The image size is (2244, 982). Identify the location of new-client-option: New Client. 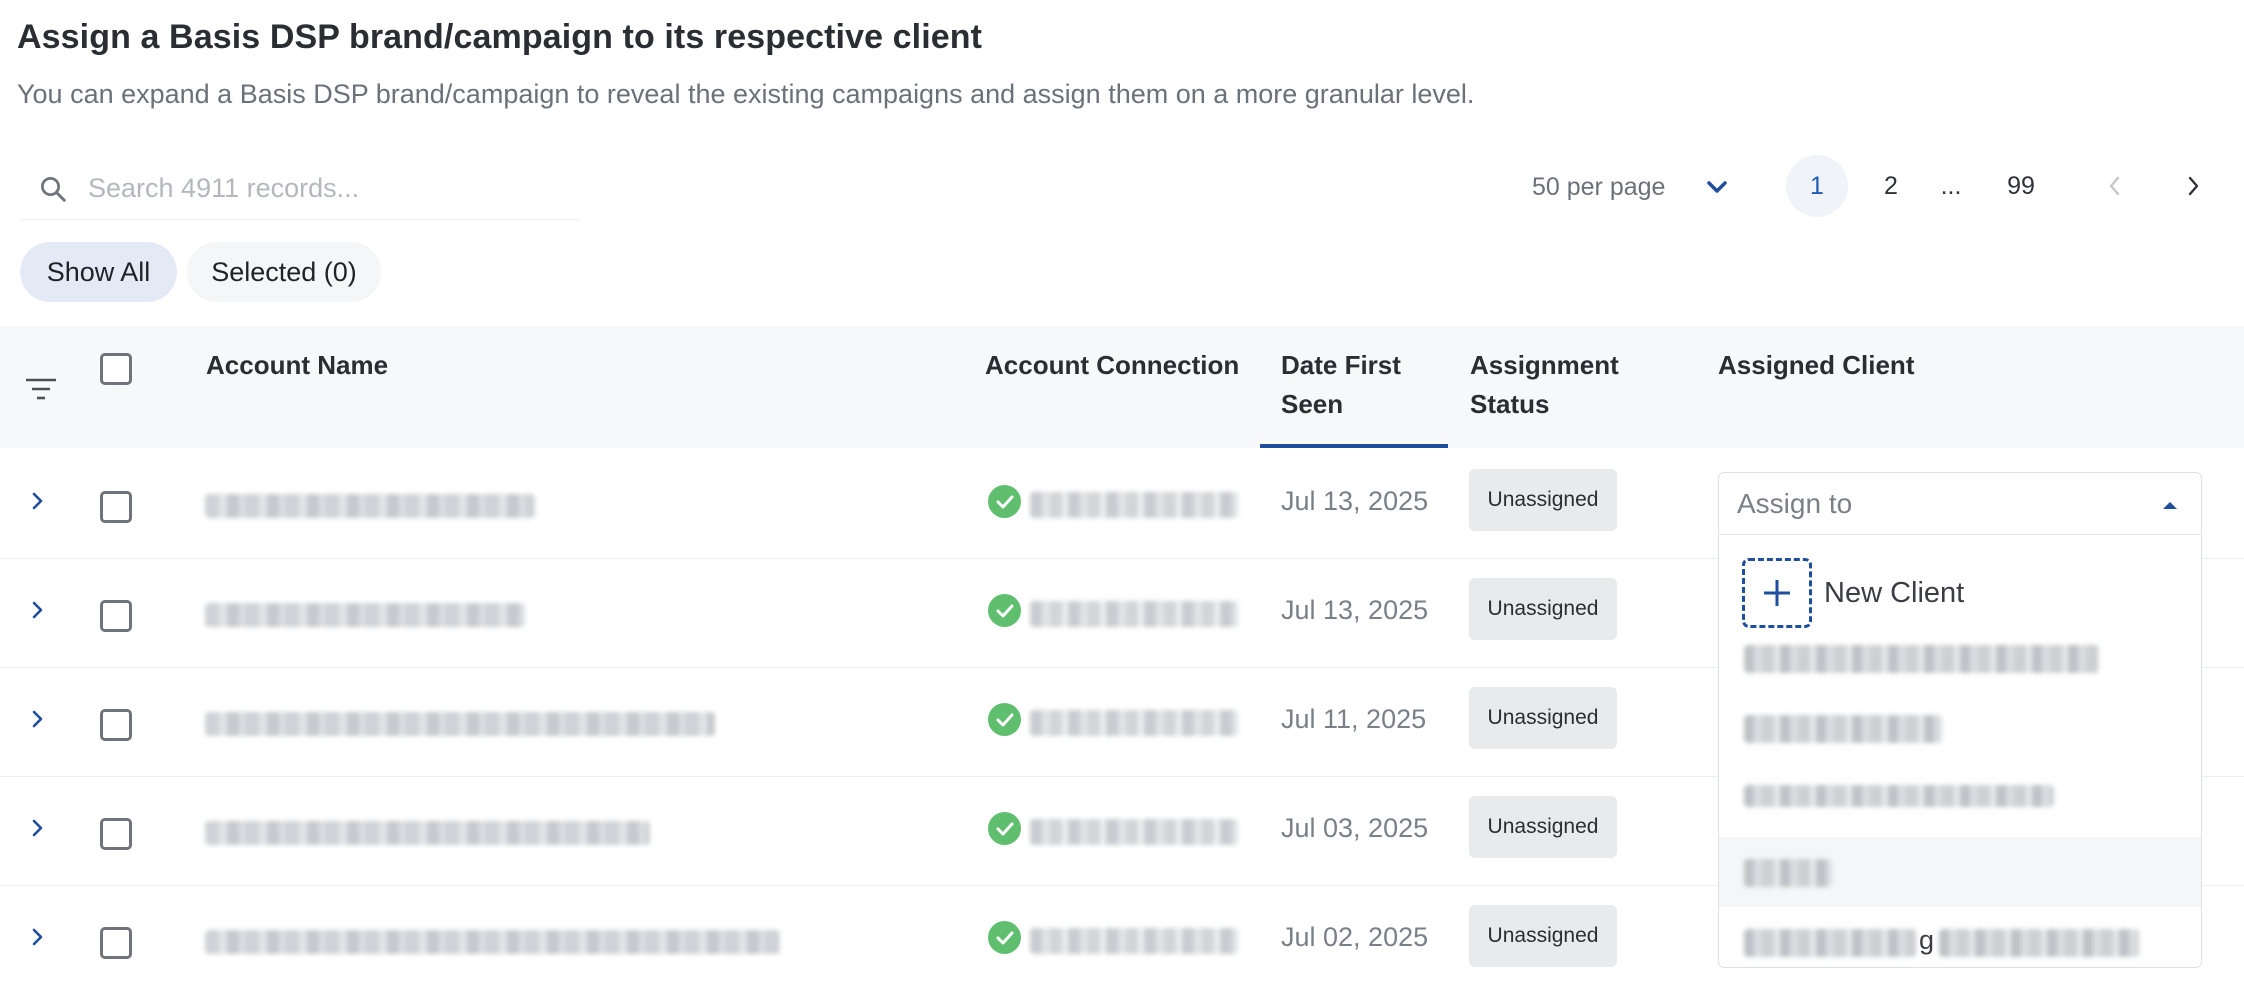
(1853, 593).